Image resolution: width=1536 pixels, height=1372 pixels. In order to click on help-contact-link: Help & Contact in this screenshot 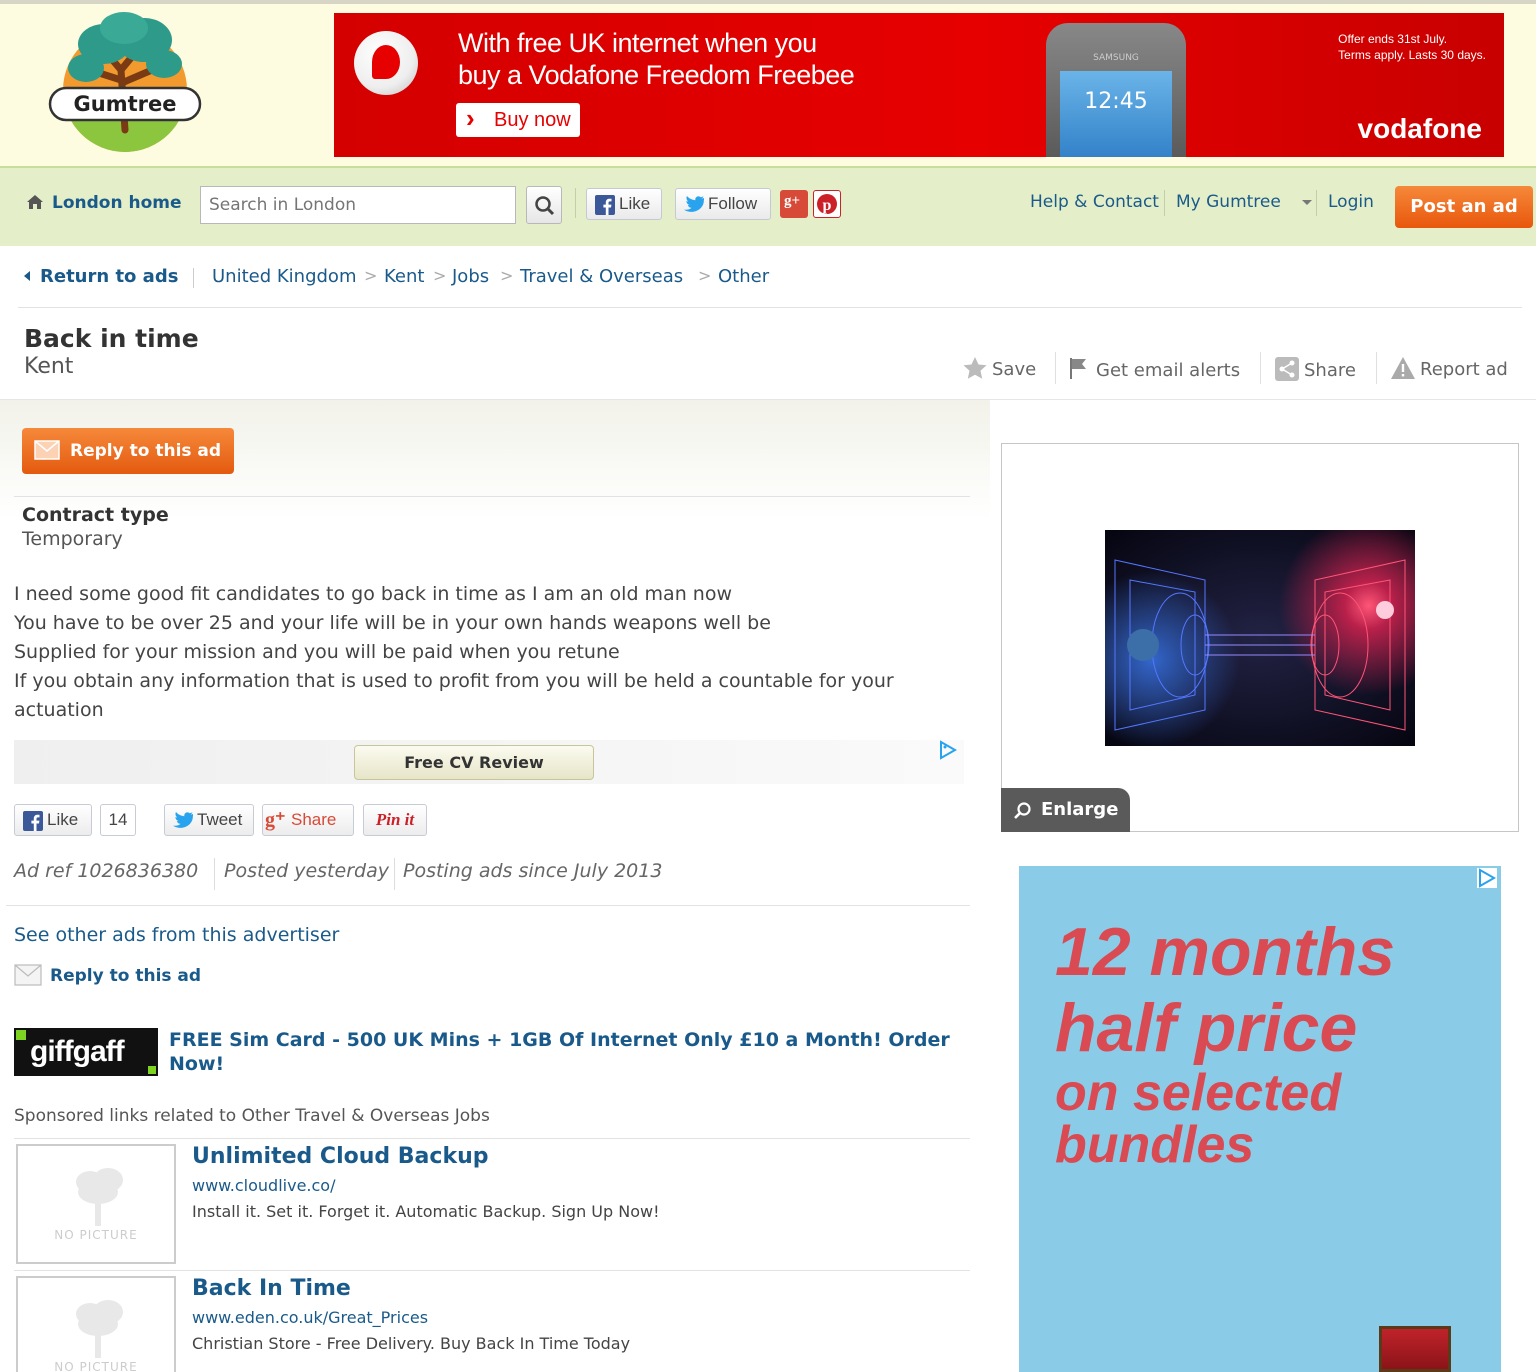, I will do `click(1094, 202)`.